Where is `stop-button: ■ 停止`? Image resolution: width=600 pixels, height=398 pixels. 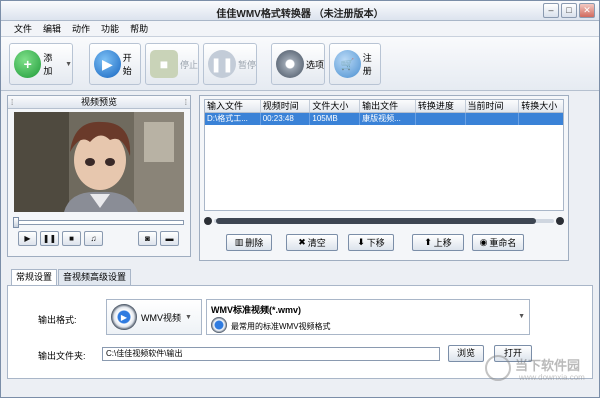 stop-button: ■ 停止 is located at coordinates (172, 64).